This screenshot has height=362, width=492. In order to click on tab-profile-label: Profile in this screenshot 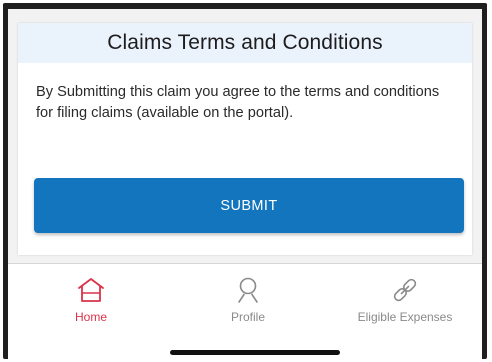, I will do `click(247, 317)`.